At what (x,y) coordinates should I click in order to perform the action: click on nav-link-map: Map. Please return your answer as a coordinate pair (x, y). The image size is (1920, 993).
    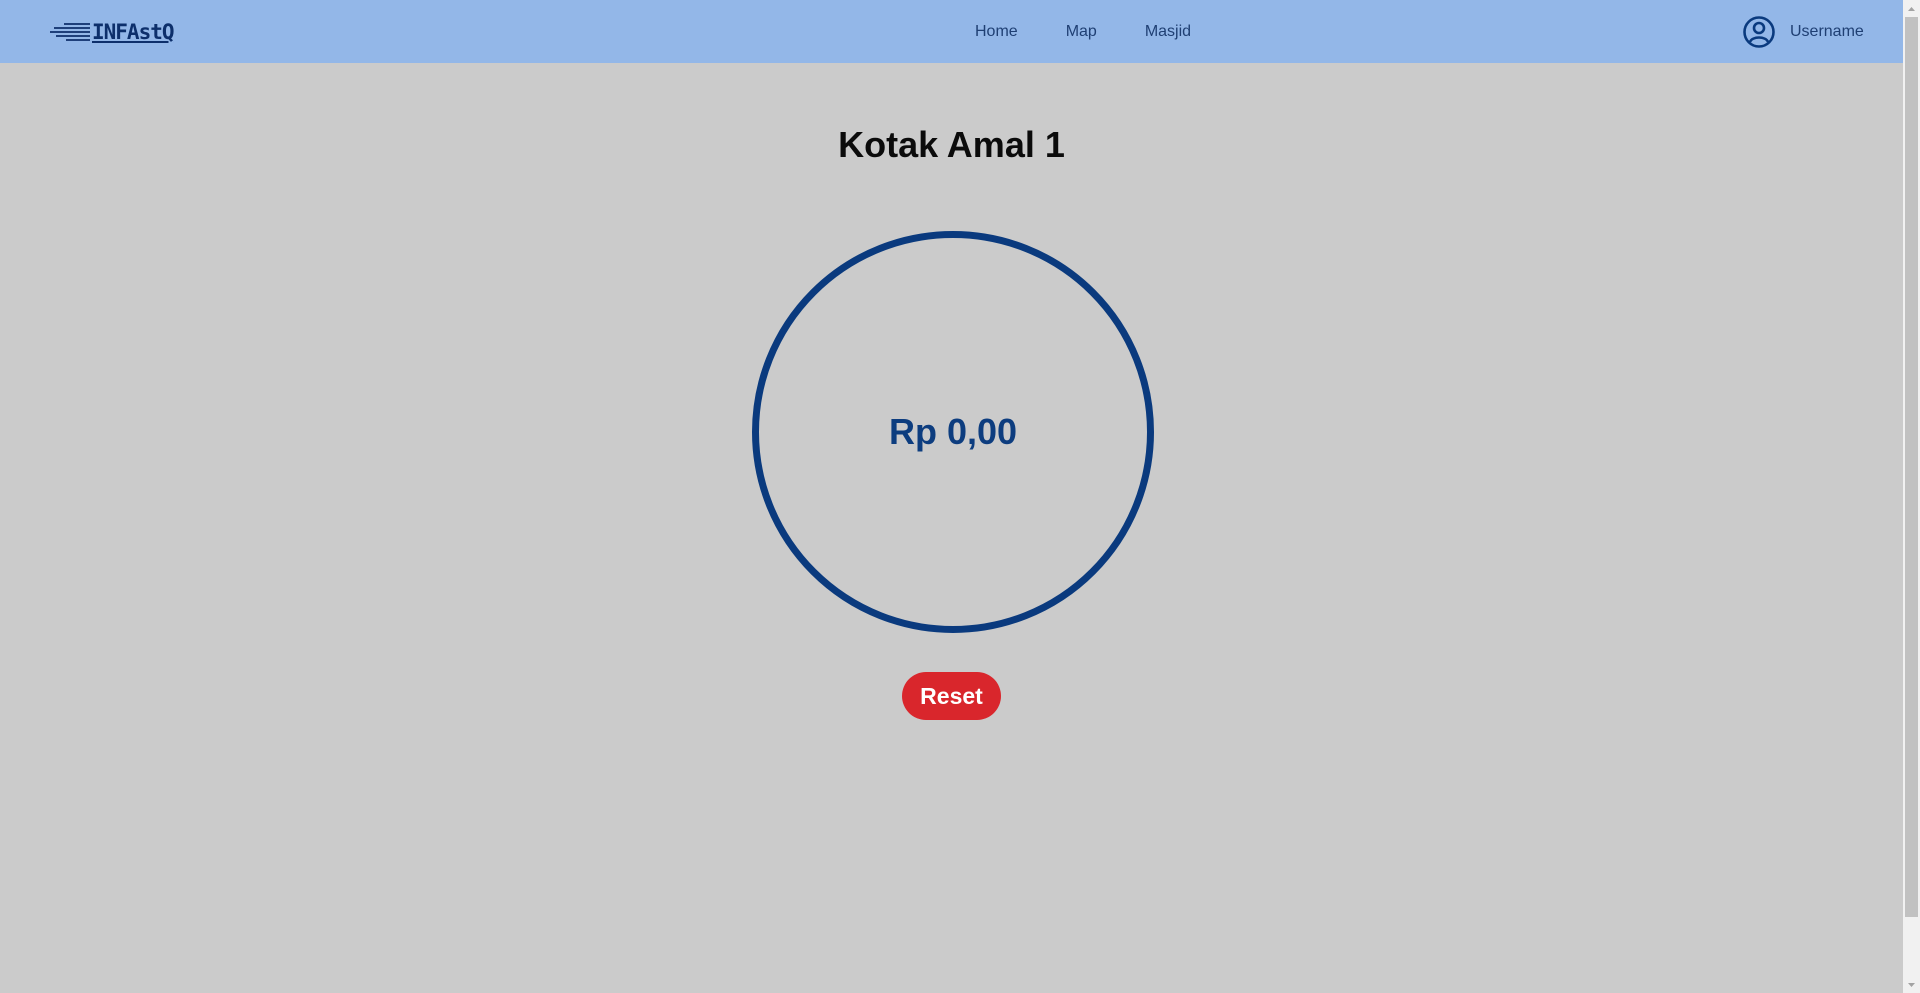
    Looking at the image, I should click on (1081, 32).